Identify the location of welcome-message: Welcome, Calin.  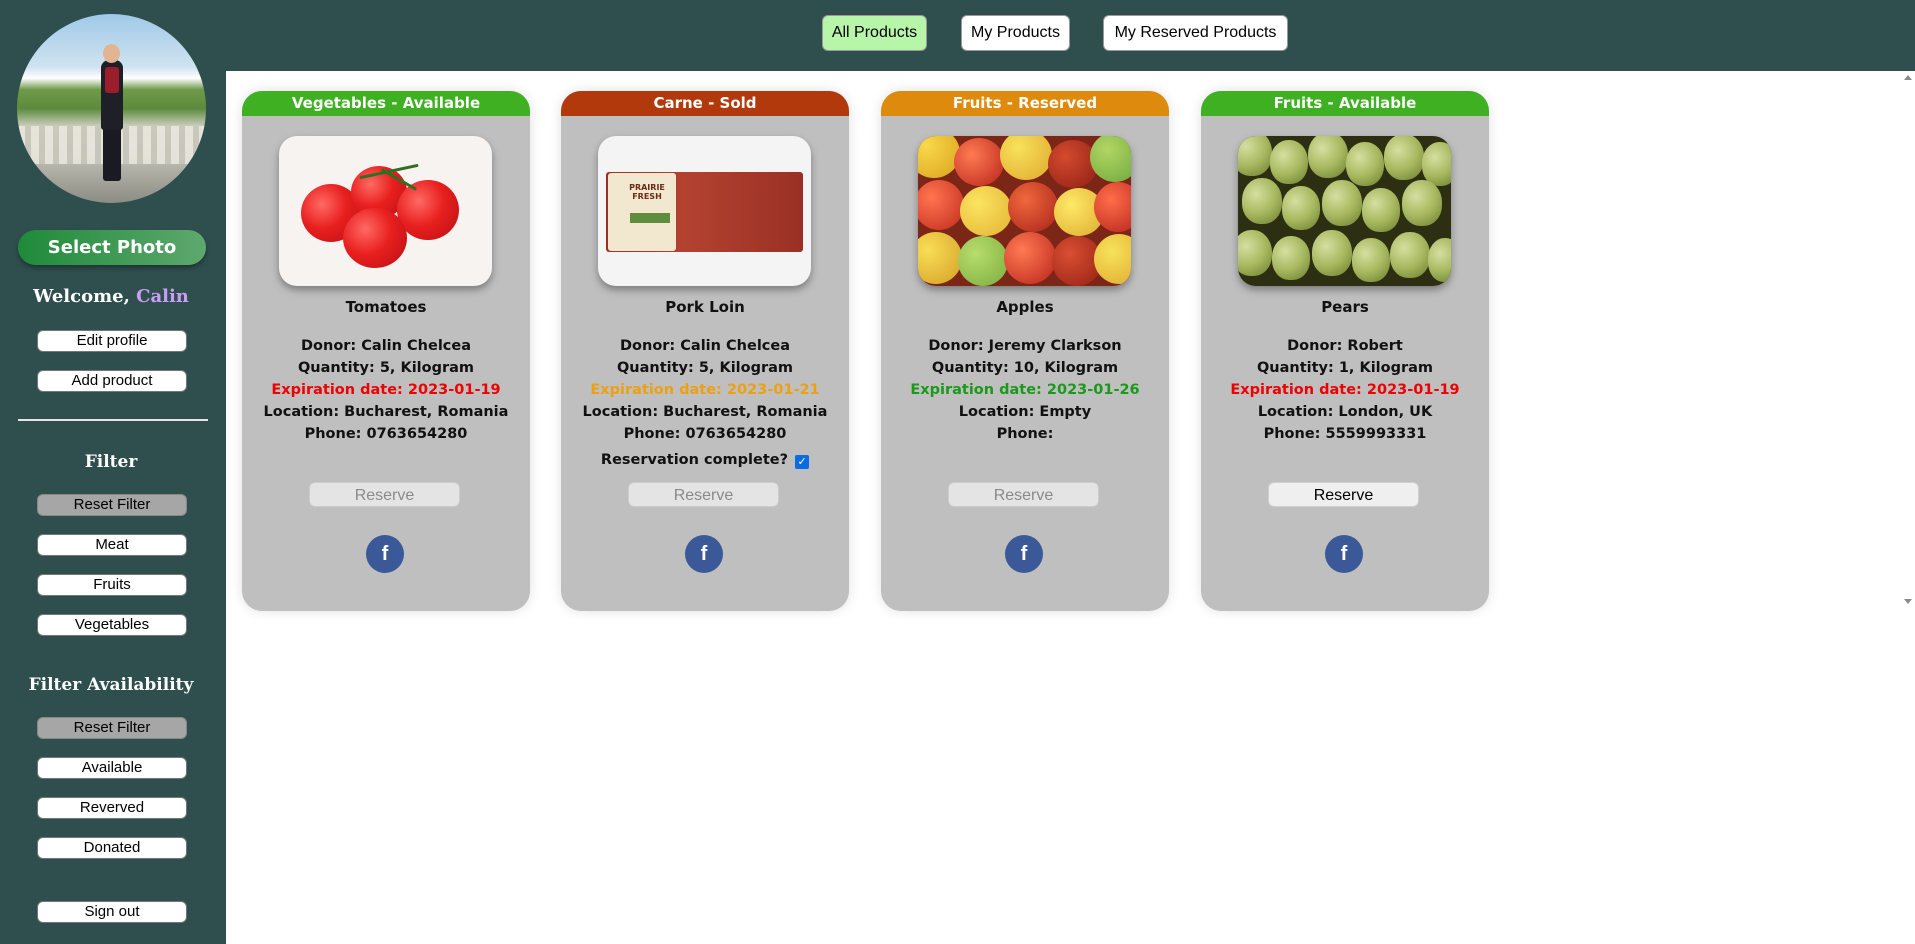
(111, 296).